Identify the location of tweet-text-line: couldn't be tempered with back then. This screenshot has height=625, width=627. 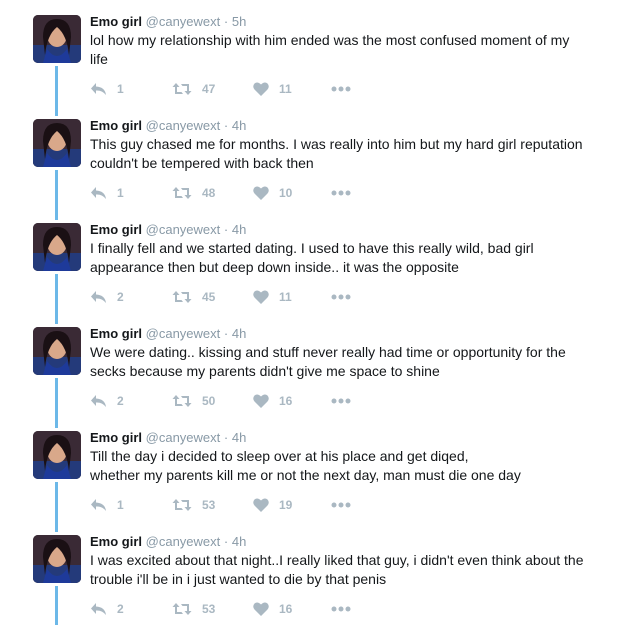
(202, 162).